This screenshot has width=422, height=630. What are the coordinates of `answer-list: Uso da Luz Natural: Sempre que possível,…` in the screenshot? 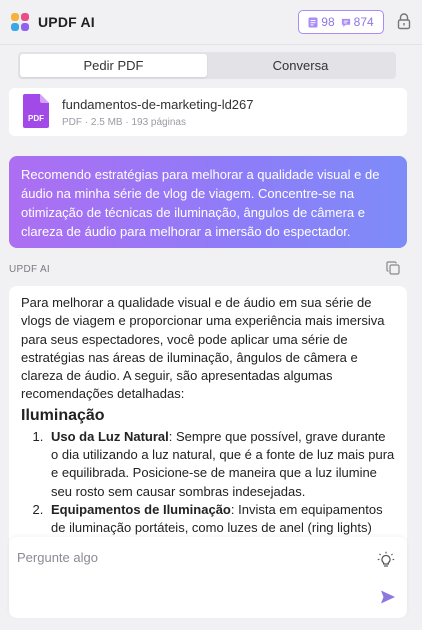 It's located at (221, 483).